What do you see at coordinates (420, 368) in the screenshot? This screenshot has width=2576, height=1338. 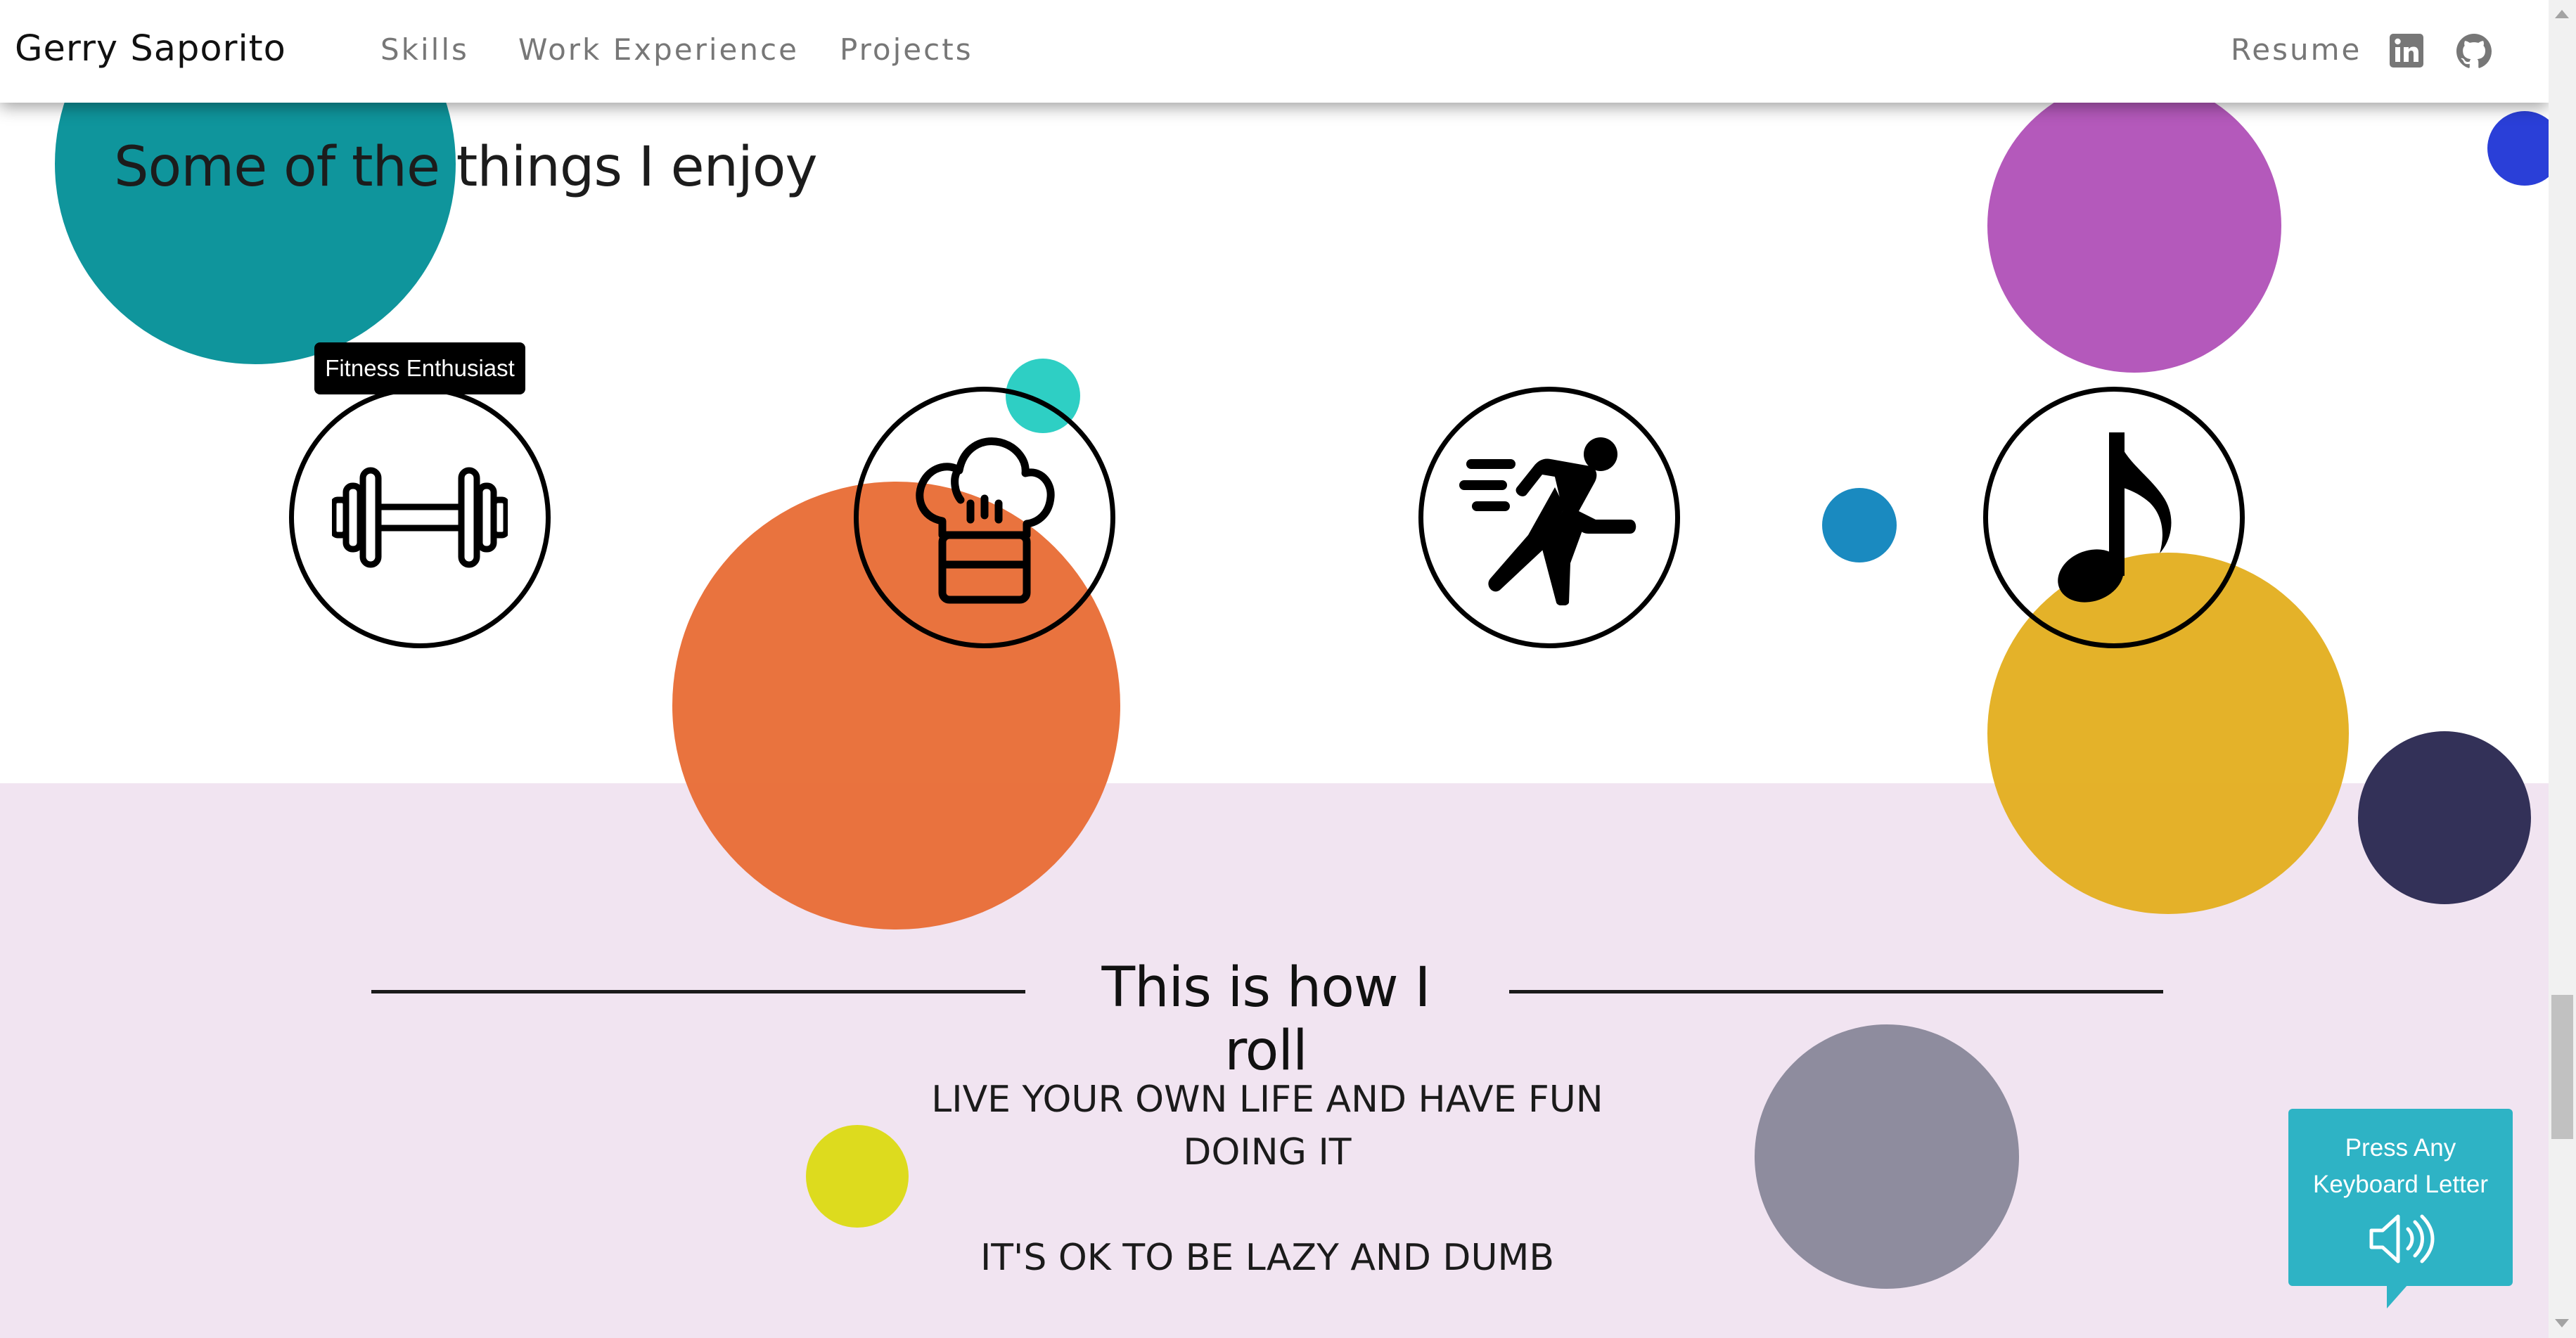 I see `hobby-tooltip: Fitness Enthusiast` at bounding box center [420, 368].